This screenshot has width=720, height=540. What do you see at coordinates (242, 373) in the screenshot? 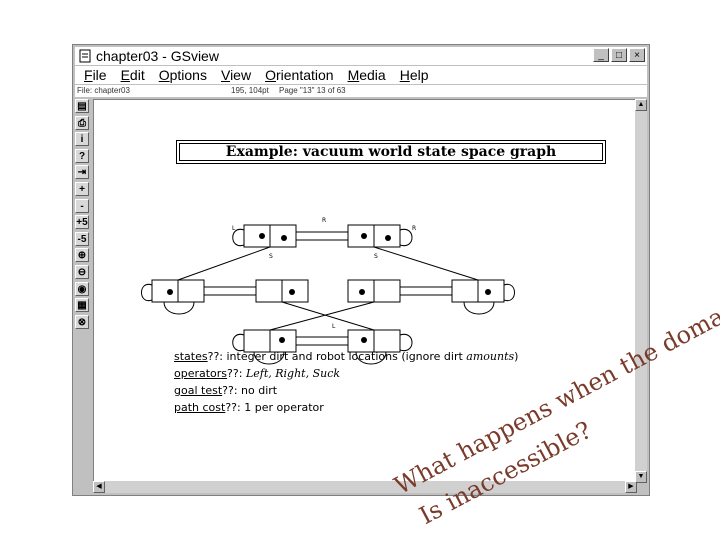
I see `definition-text: :` at bounding box center [242, 373].